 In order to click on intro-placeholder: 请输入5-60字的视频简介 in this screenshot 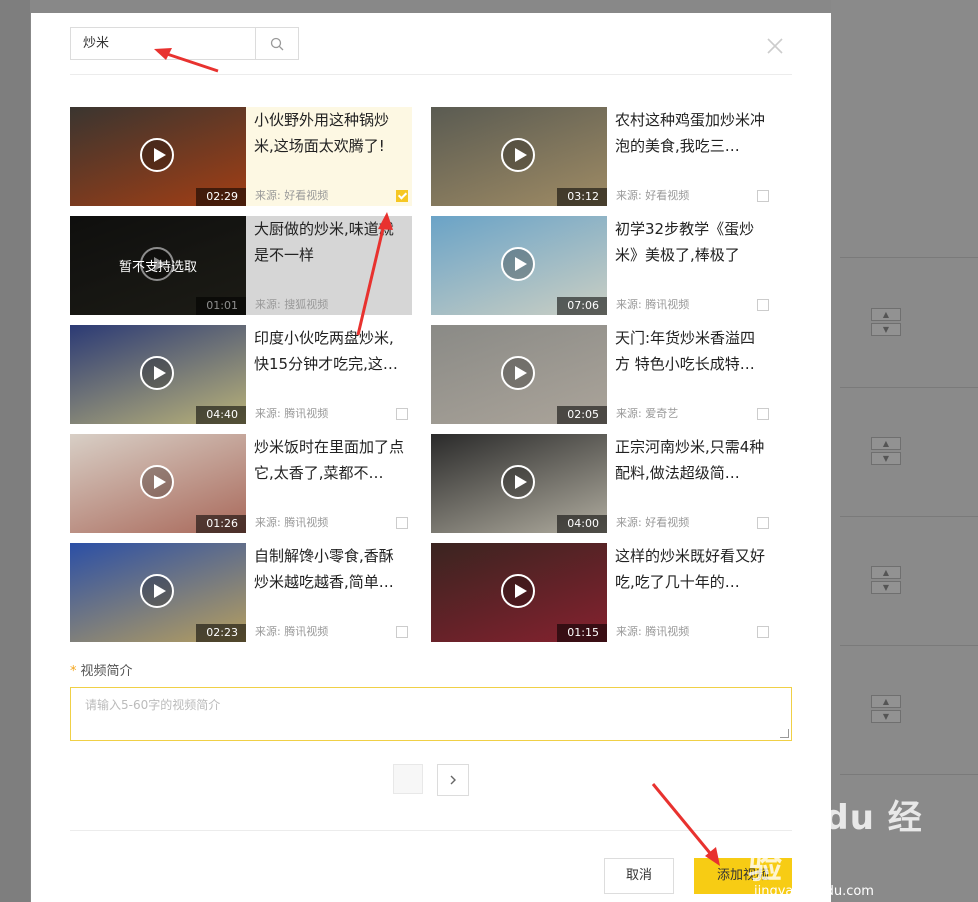, I will do `click(153, 705)`.